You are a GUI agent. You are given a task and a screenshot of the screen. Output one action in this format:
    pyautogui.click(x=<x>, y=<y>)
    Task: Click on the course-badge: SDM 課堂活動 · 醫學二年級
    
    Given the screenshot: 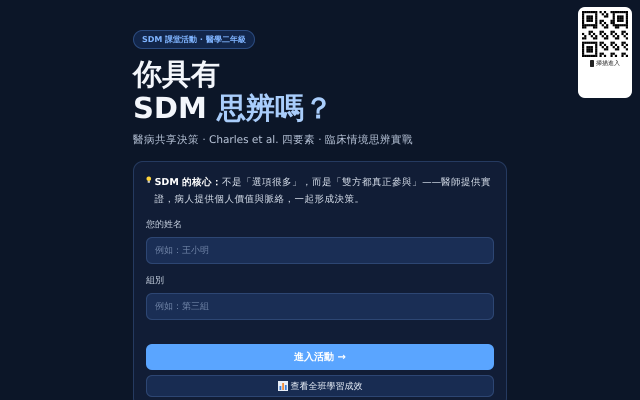 What is the action you would take?
    pyautogui.click(x=194, y=39)
    